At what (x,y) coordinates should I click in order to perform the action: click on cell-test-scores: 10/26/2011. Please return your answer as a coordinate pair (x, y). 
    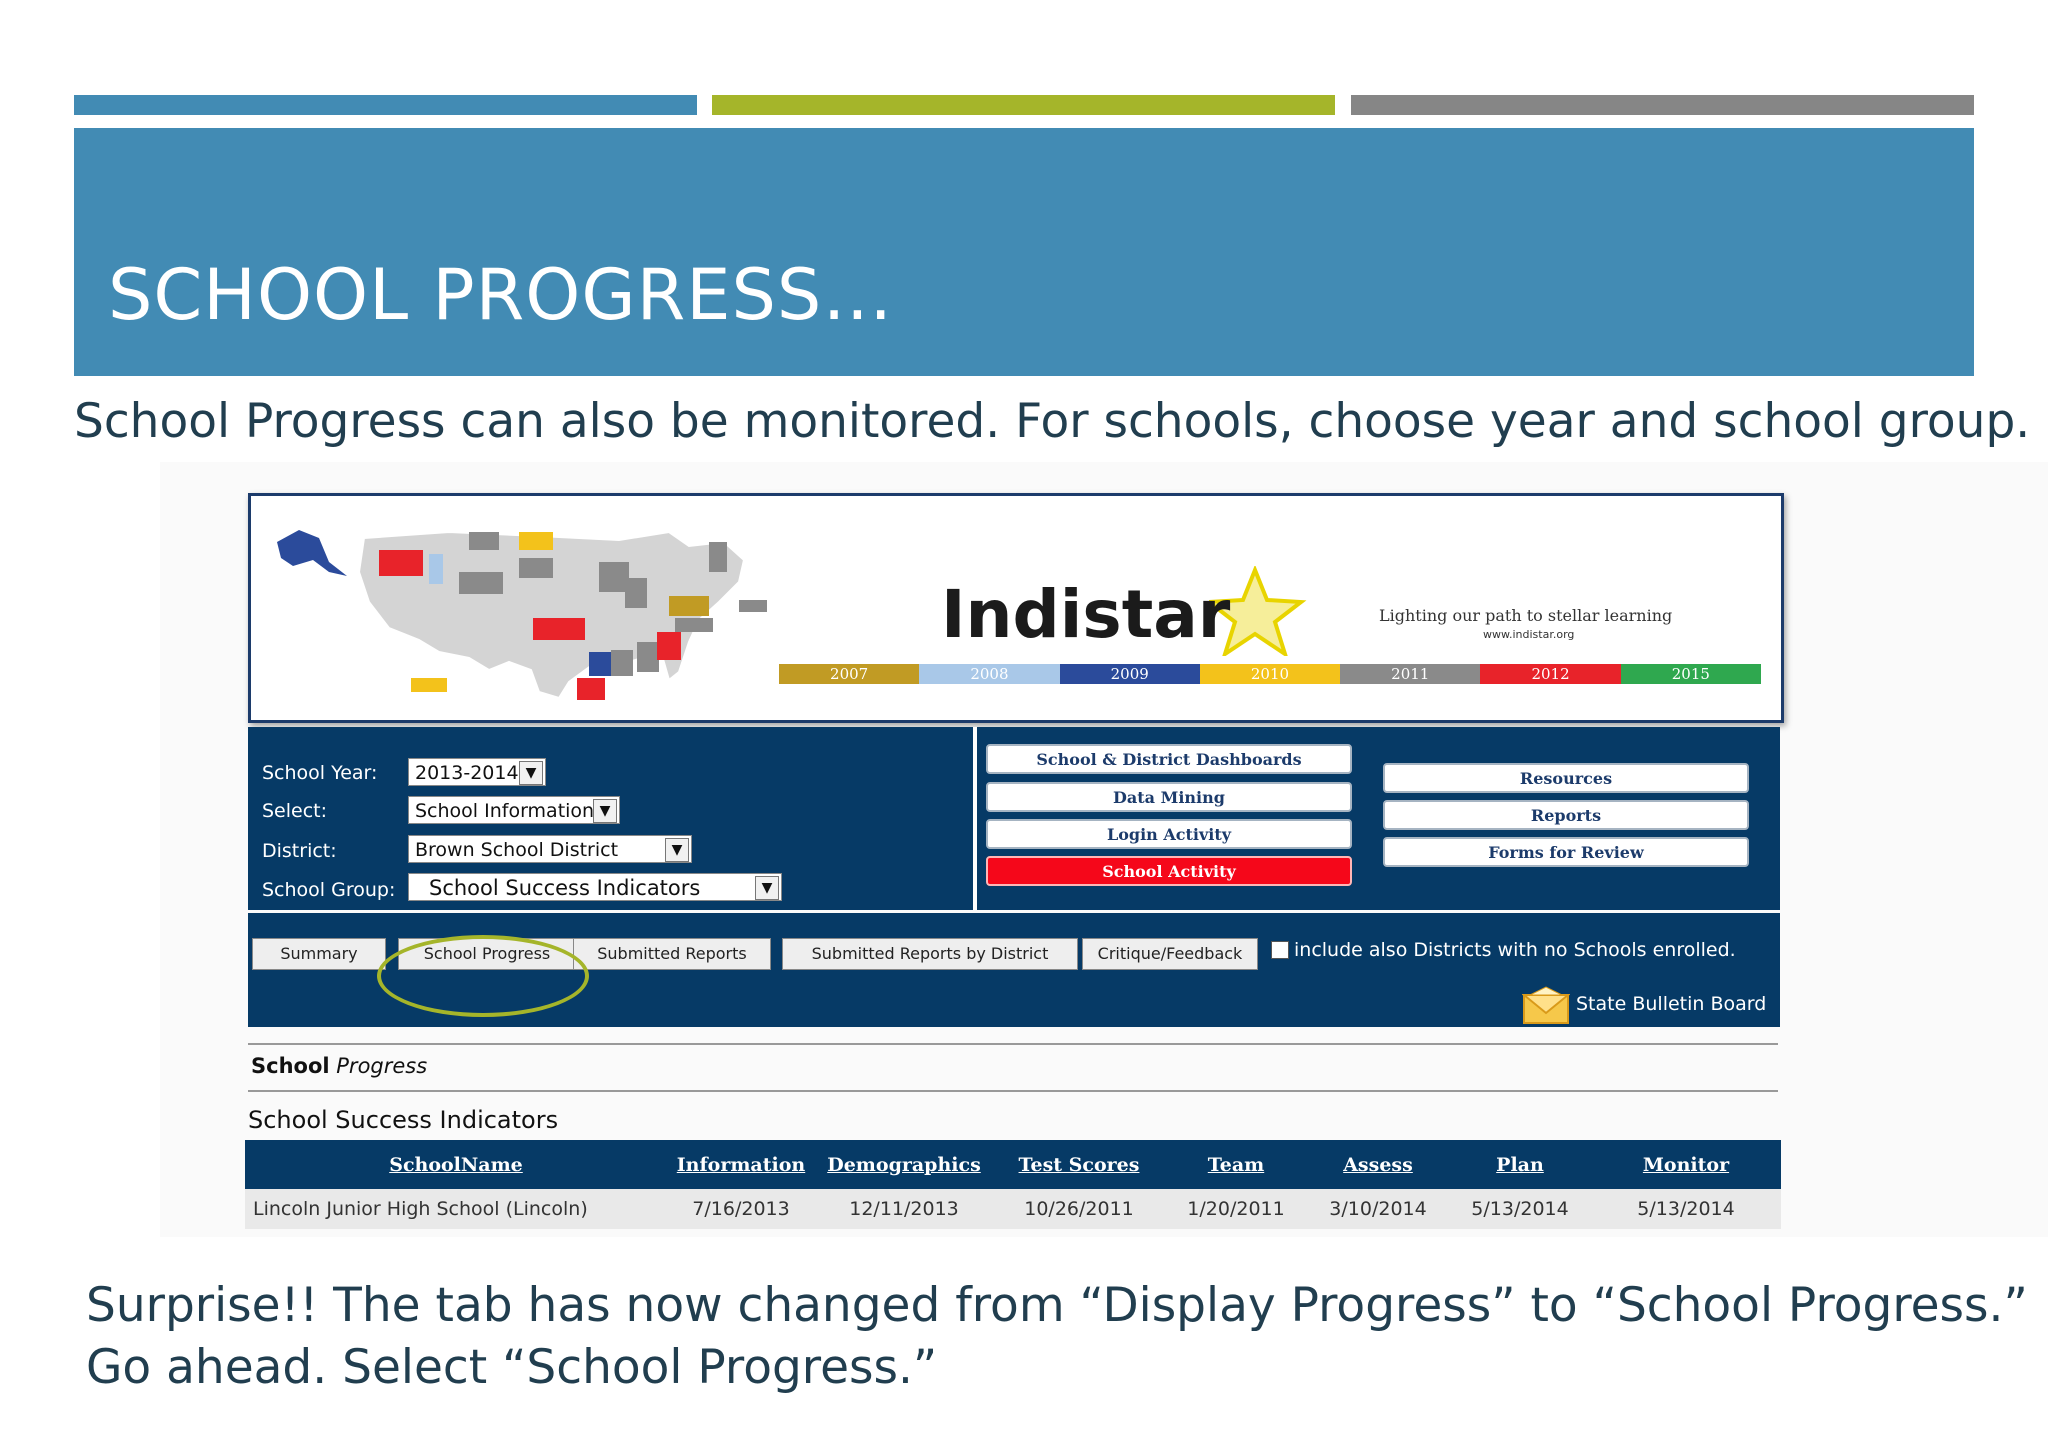
    Looking at the image, I should click on (1079, 1209).